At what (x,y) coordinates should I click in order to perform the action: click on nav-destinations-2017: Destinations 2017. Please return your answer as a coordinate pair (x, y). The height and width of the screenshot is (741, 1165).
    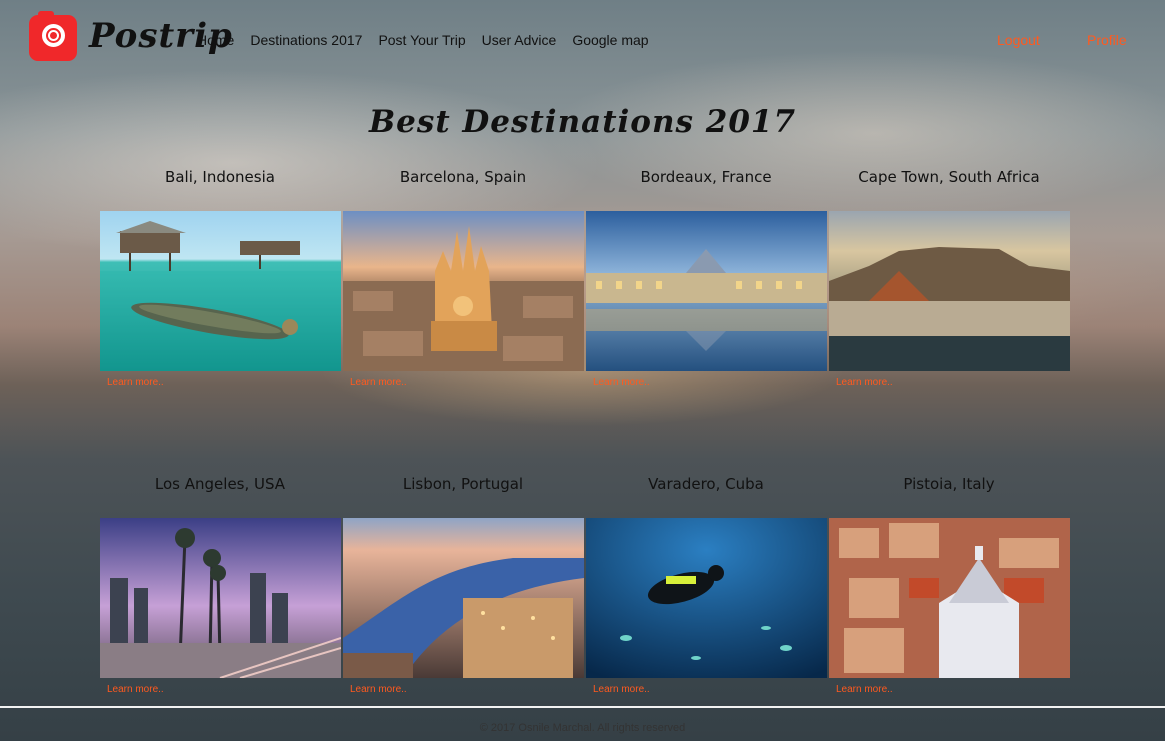
    Looking at the image, I should click on (306, 40).